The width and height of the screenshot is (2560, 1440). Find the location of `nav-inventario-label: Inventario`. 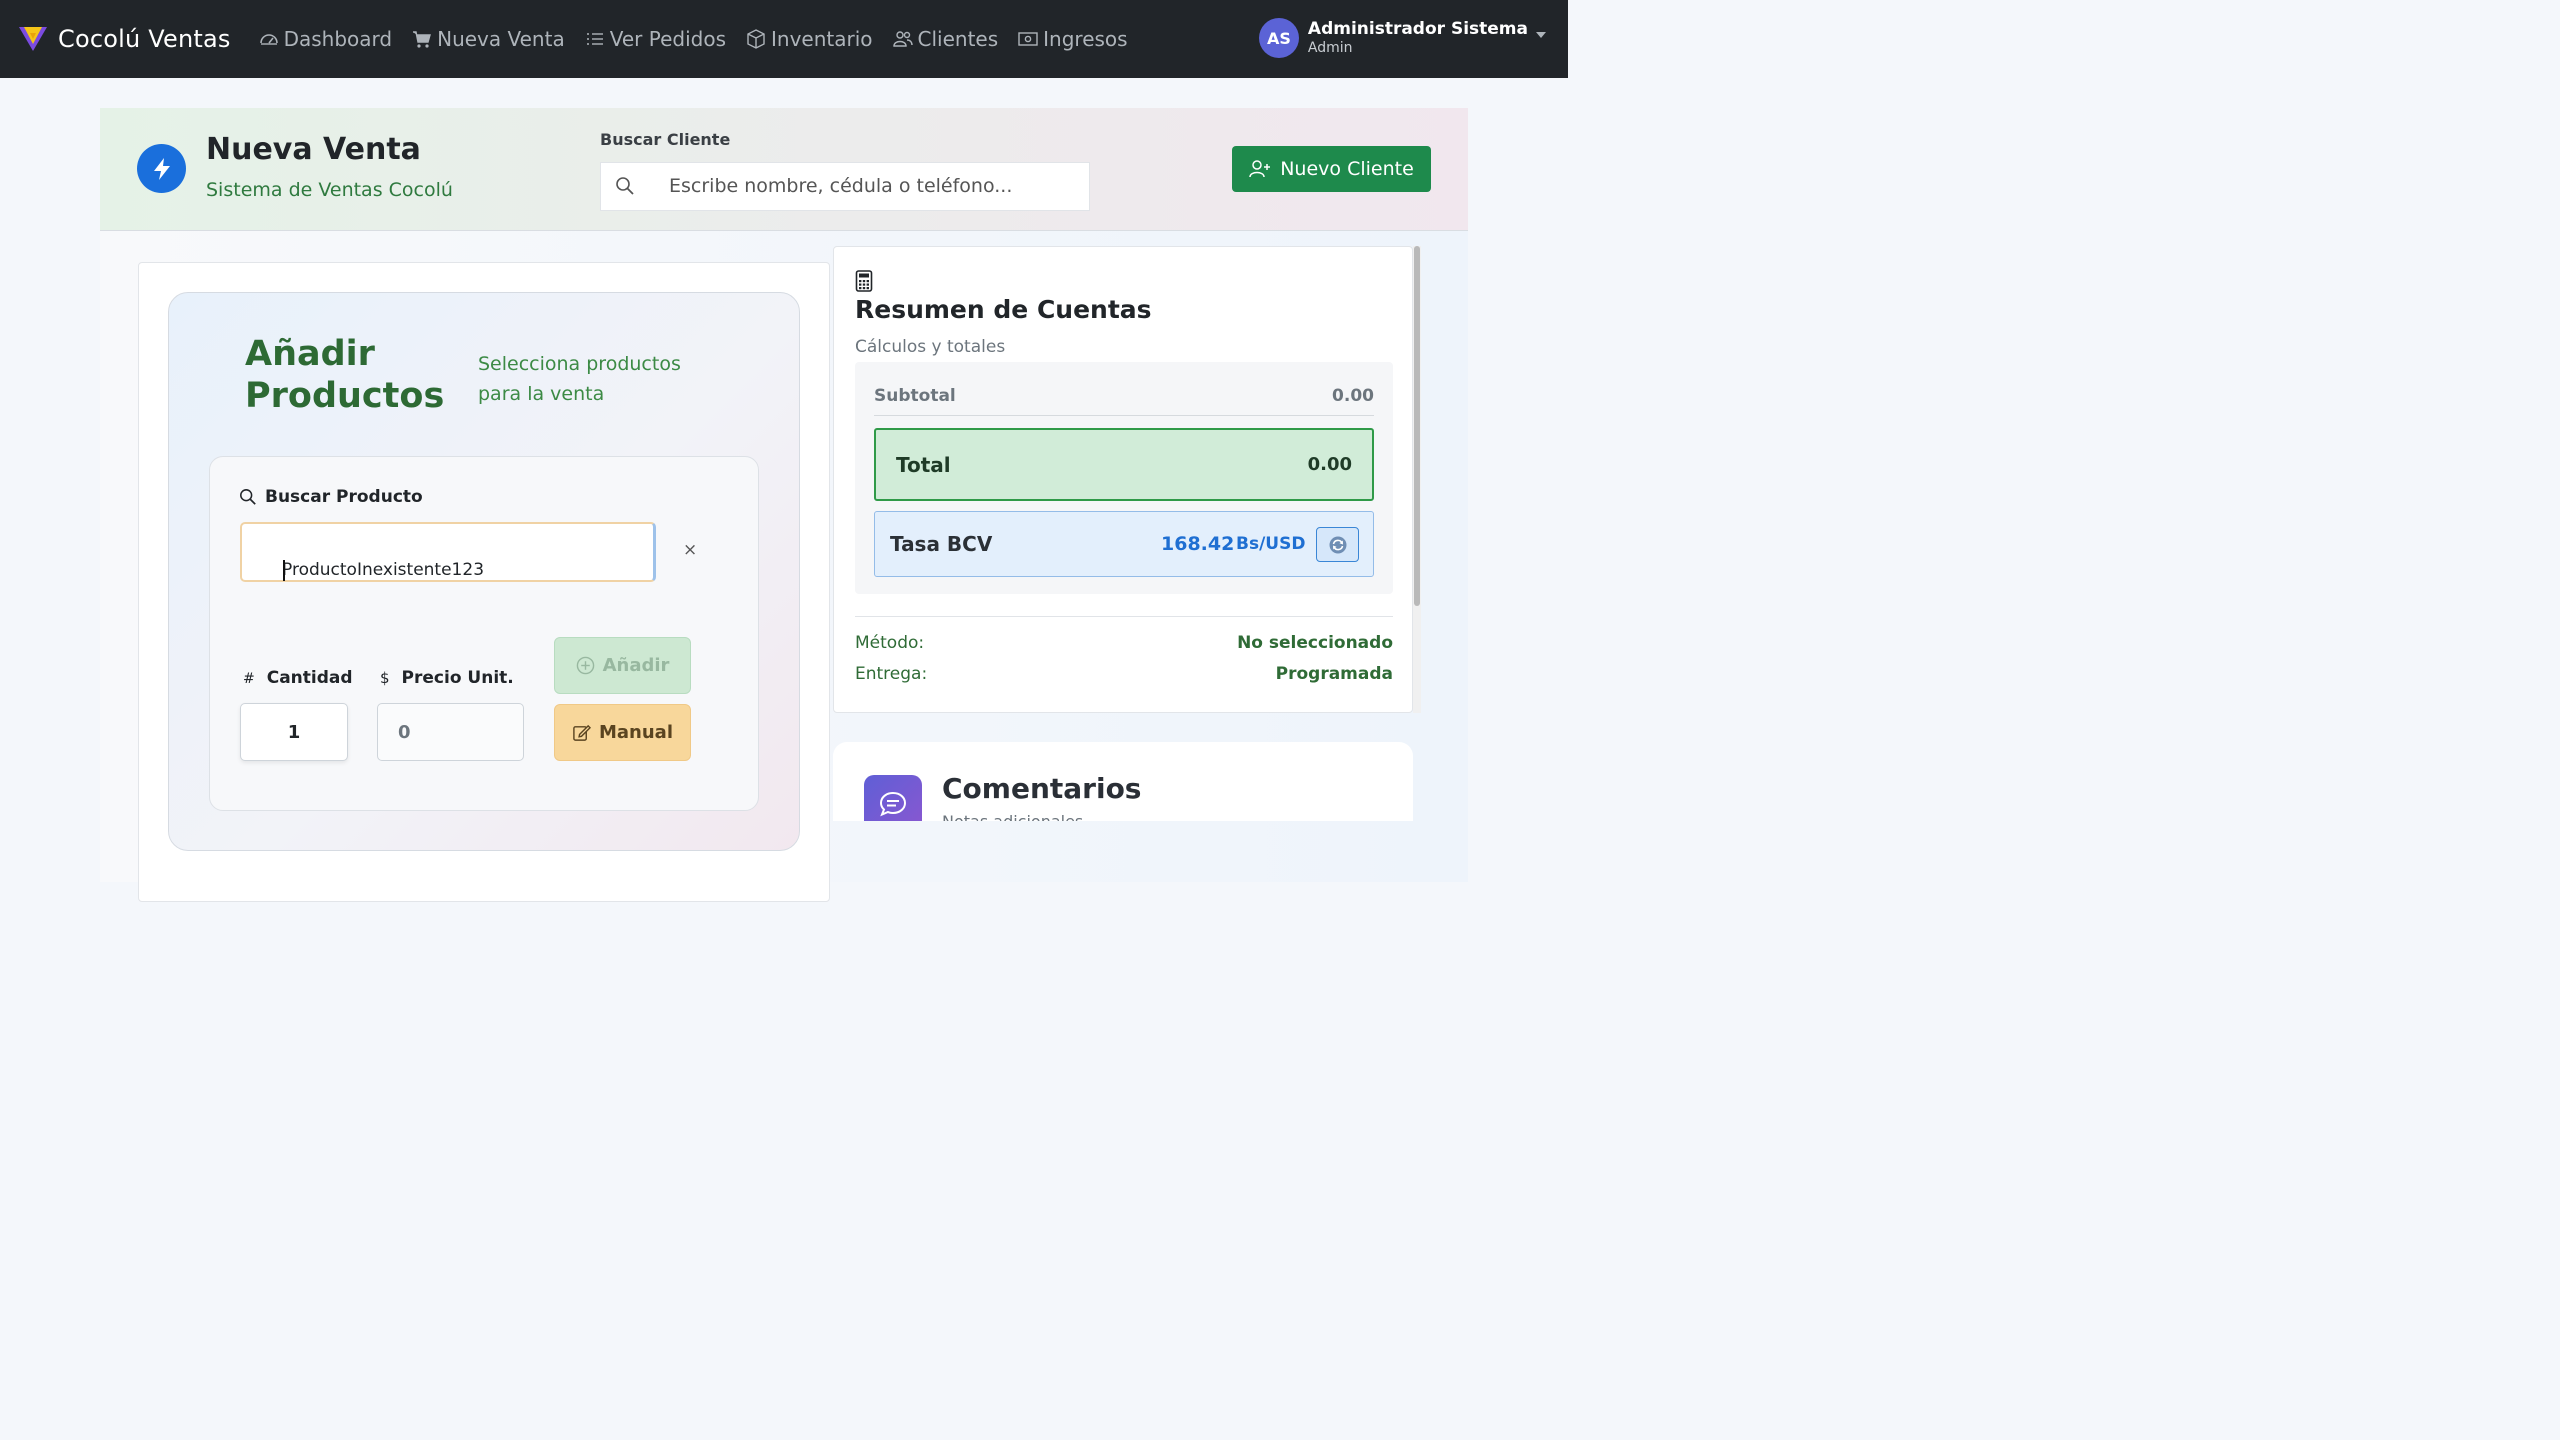

nav-inventario-label: Inventario is located at coordinates (822, 39).